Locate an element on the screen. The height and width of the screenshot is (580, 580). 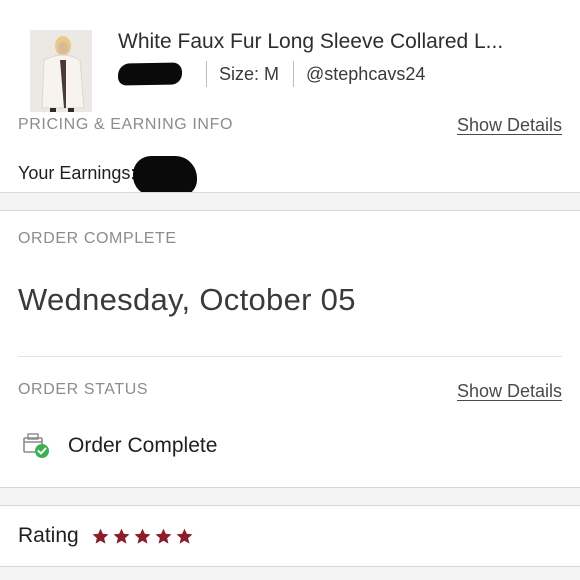
listing-meta: Size: M @stephcavs24 is located at coordinates (271, 74).